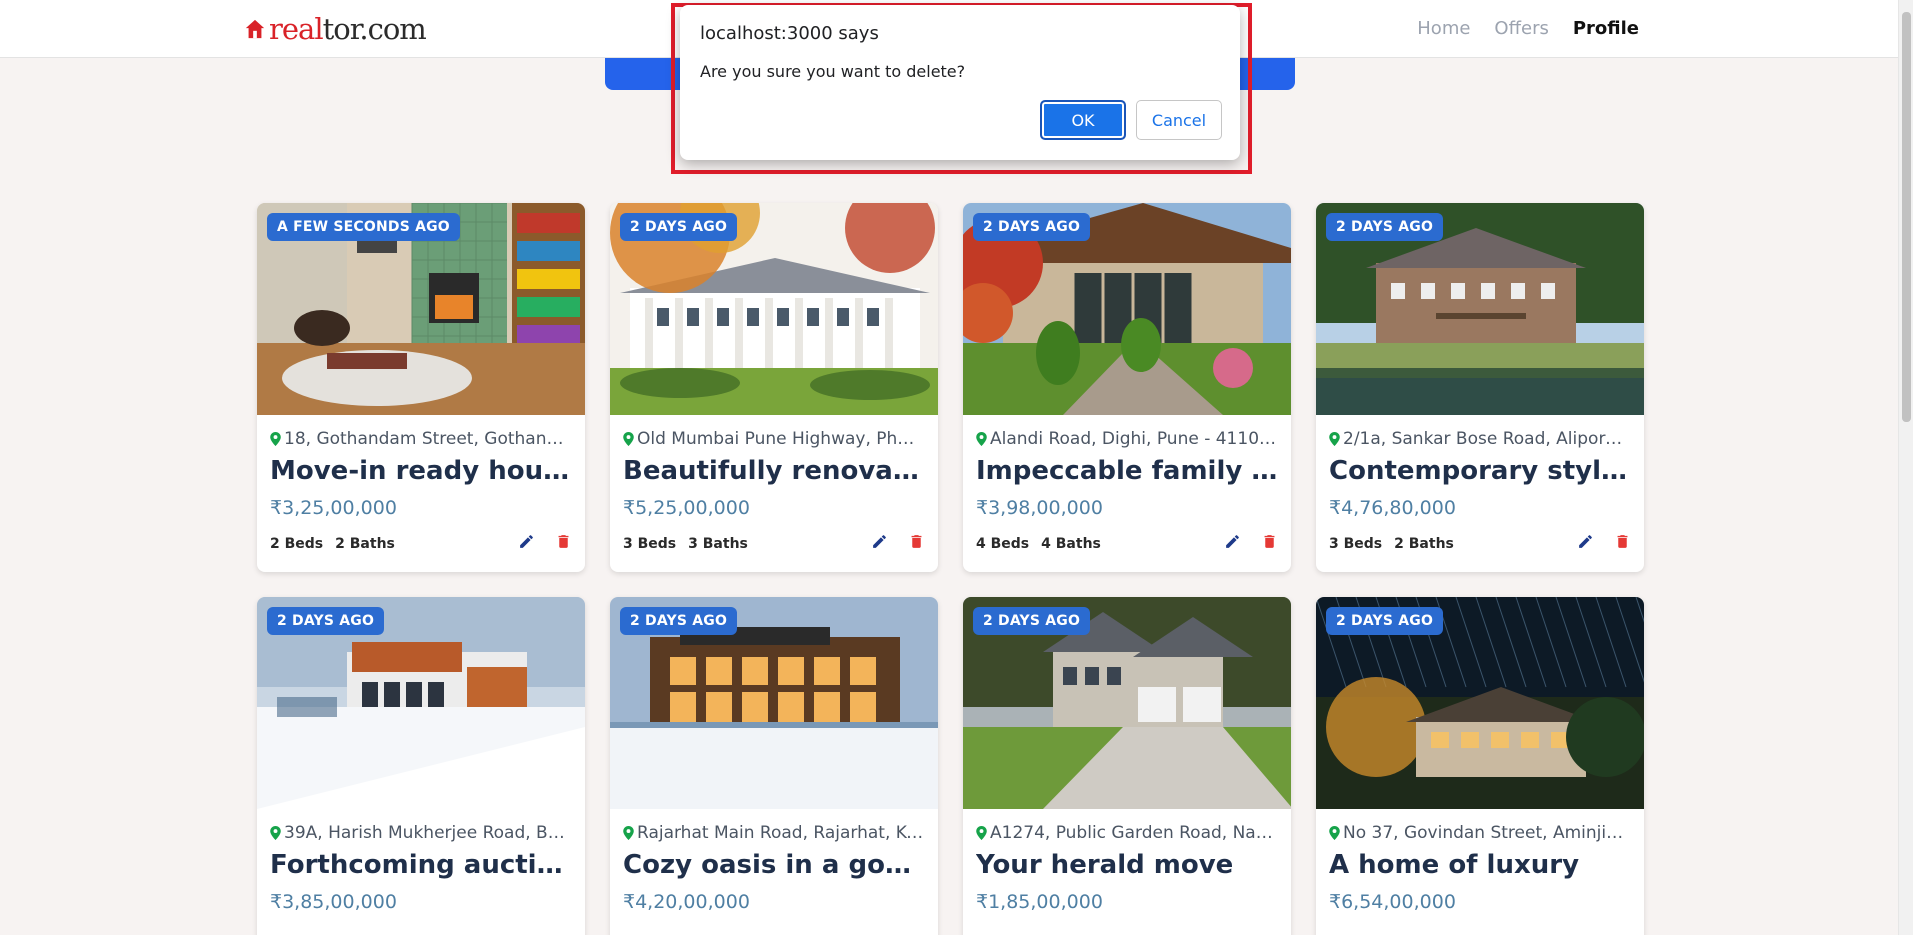 The width and height of the screenshot is (1913, 935). I want to click on nav-home: Home, so click(1443, 28).